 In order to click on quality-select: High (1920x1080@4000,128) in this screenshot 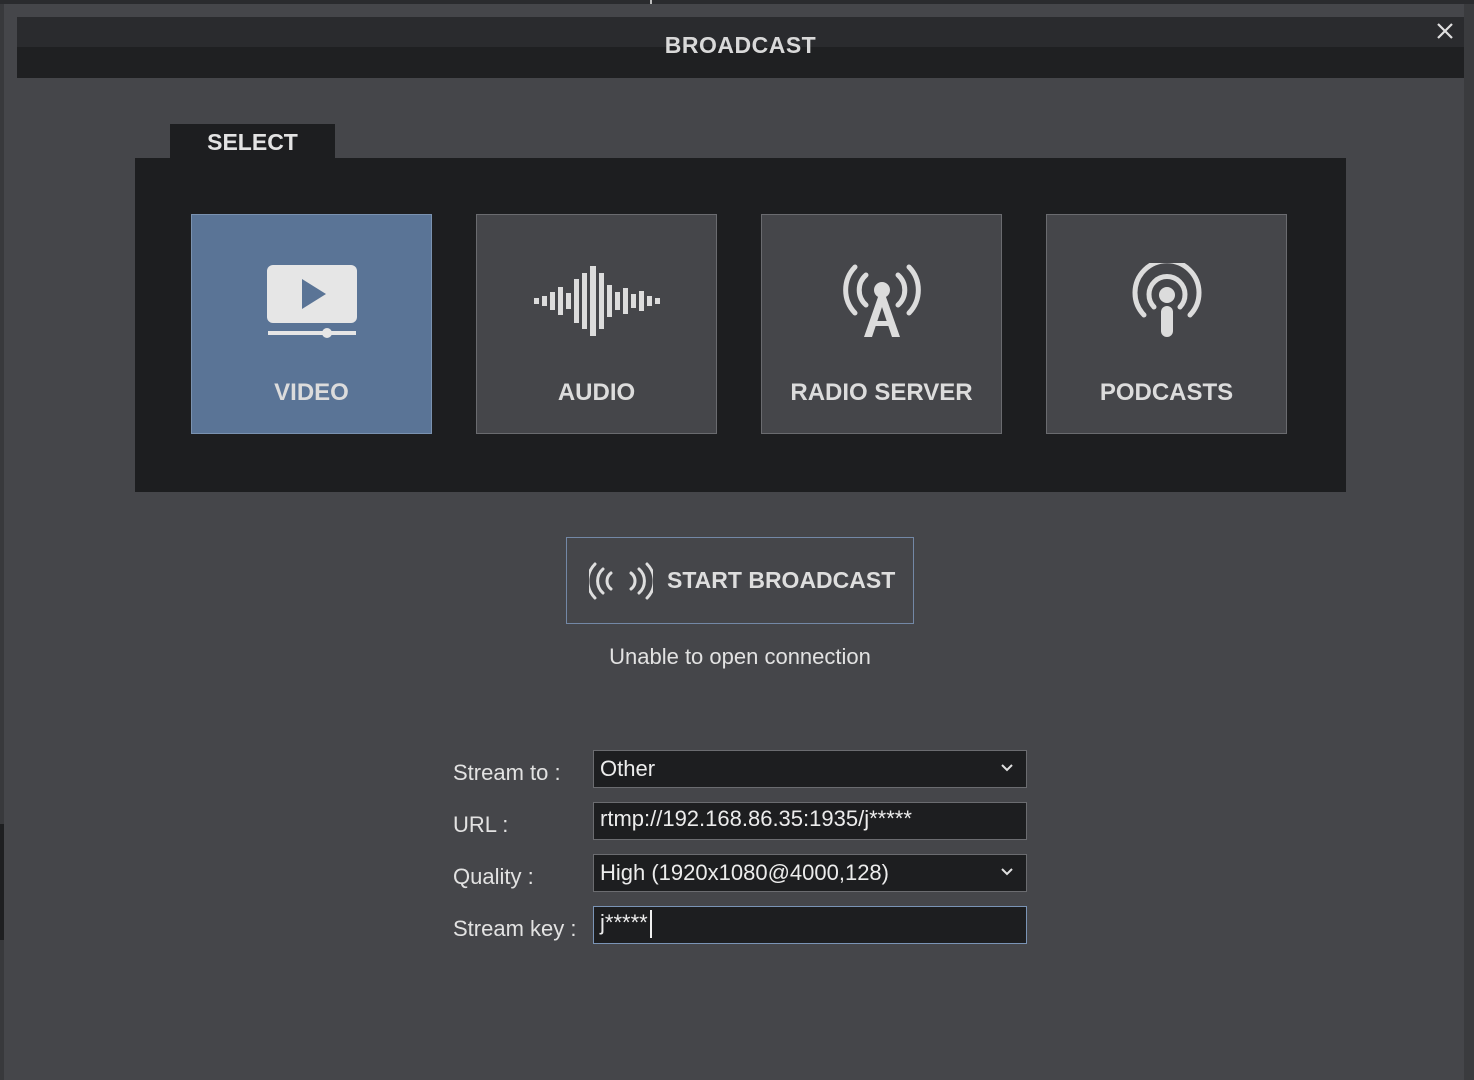, I will do `click(810, 873)`.